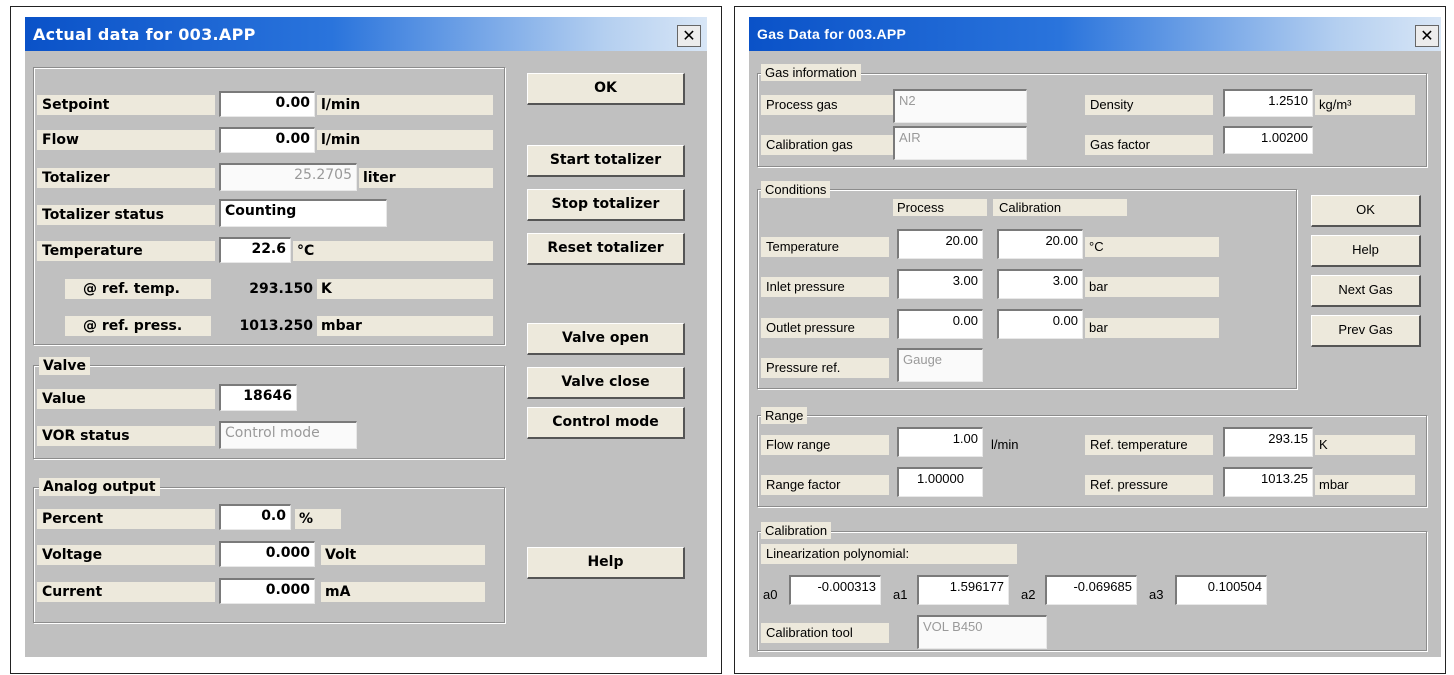 The width and height of the screenshot is (1454, 675). What do you see at coordinates (606, 249) in the screenshot?
I see `reset-totalizer-button: Reset totalizer` at bounding box center [606, 249].